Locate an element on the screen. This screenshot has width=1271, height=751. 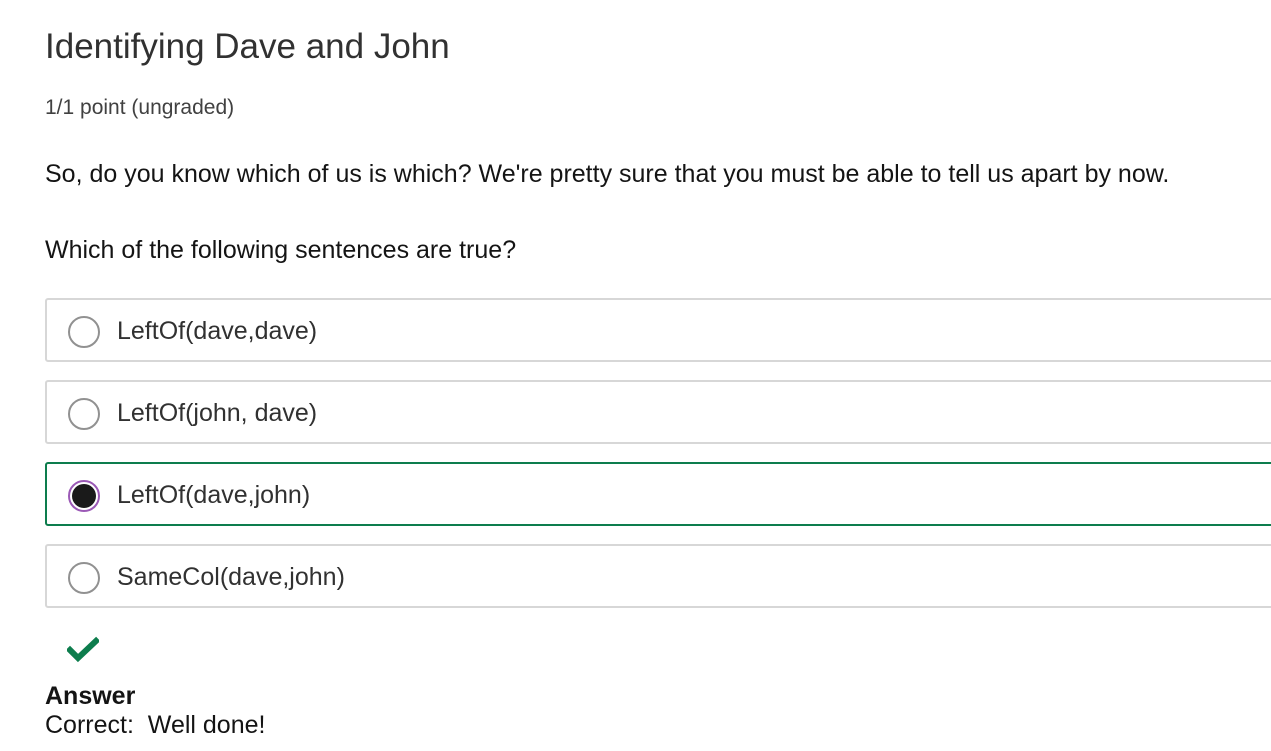
choice-label: LeftOf(dave,john) is located at coordinates (214, 495).